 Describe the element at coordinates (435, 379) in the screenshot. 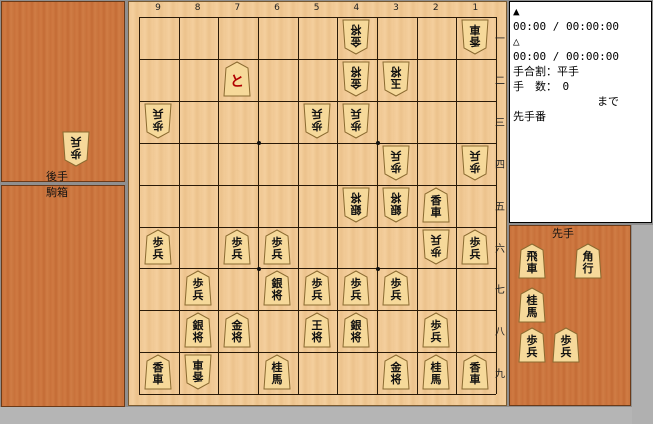

I see `piece-char: 馬` at that location.